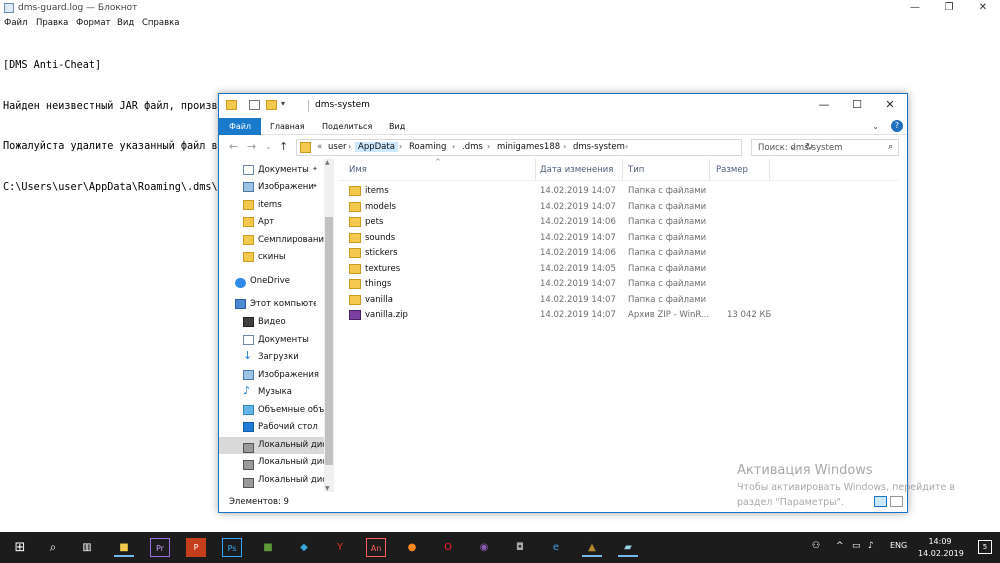  Describe the element at coordinates (619, 238) in the screenshot. I see `file-row: sounds 14.02.2019 14:07 Папка с файлами` at that location.